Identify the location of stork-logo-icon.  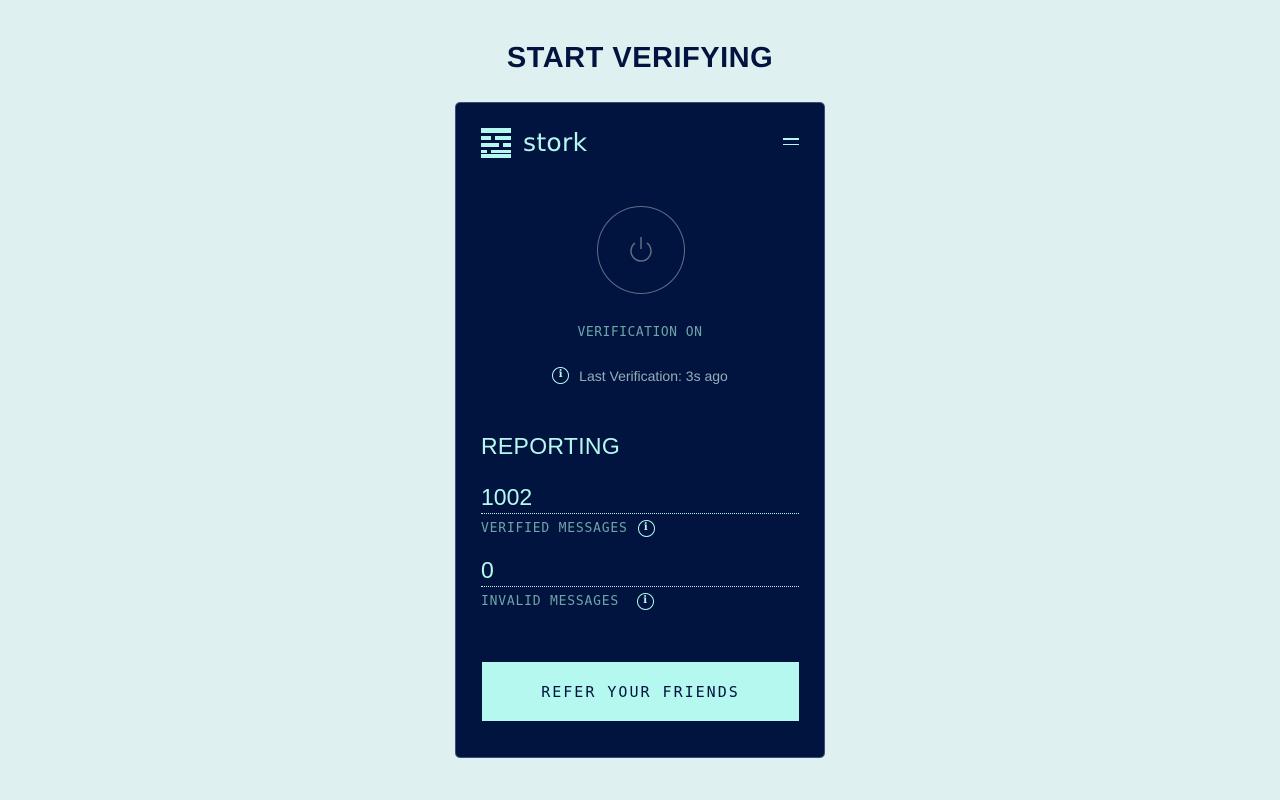
(496, 143).